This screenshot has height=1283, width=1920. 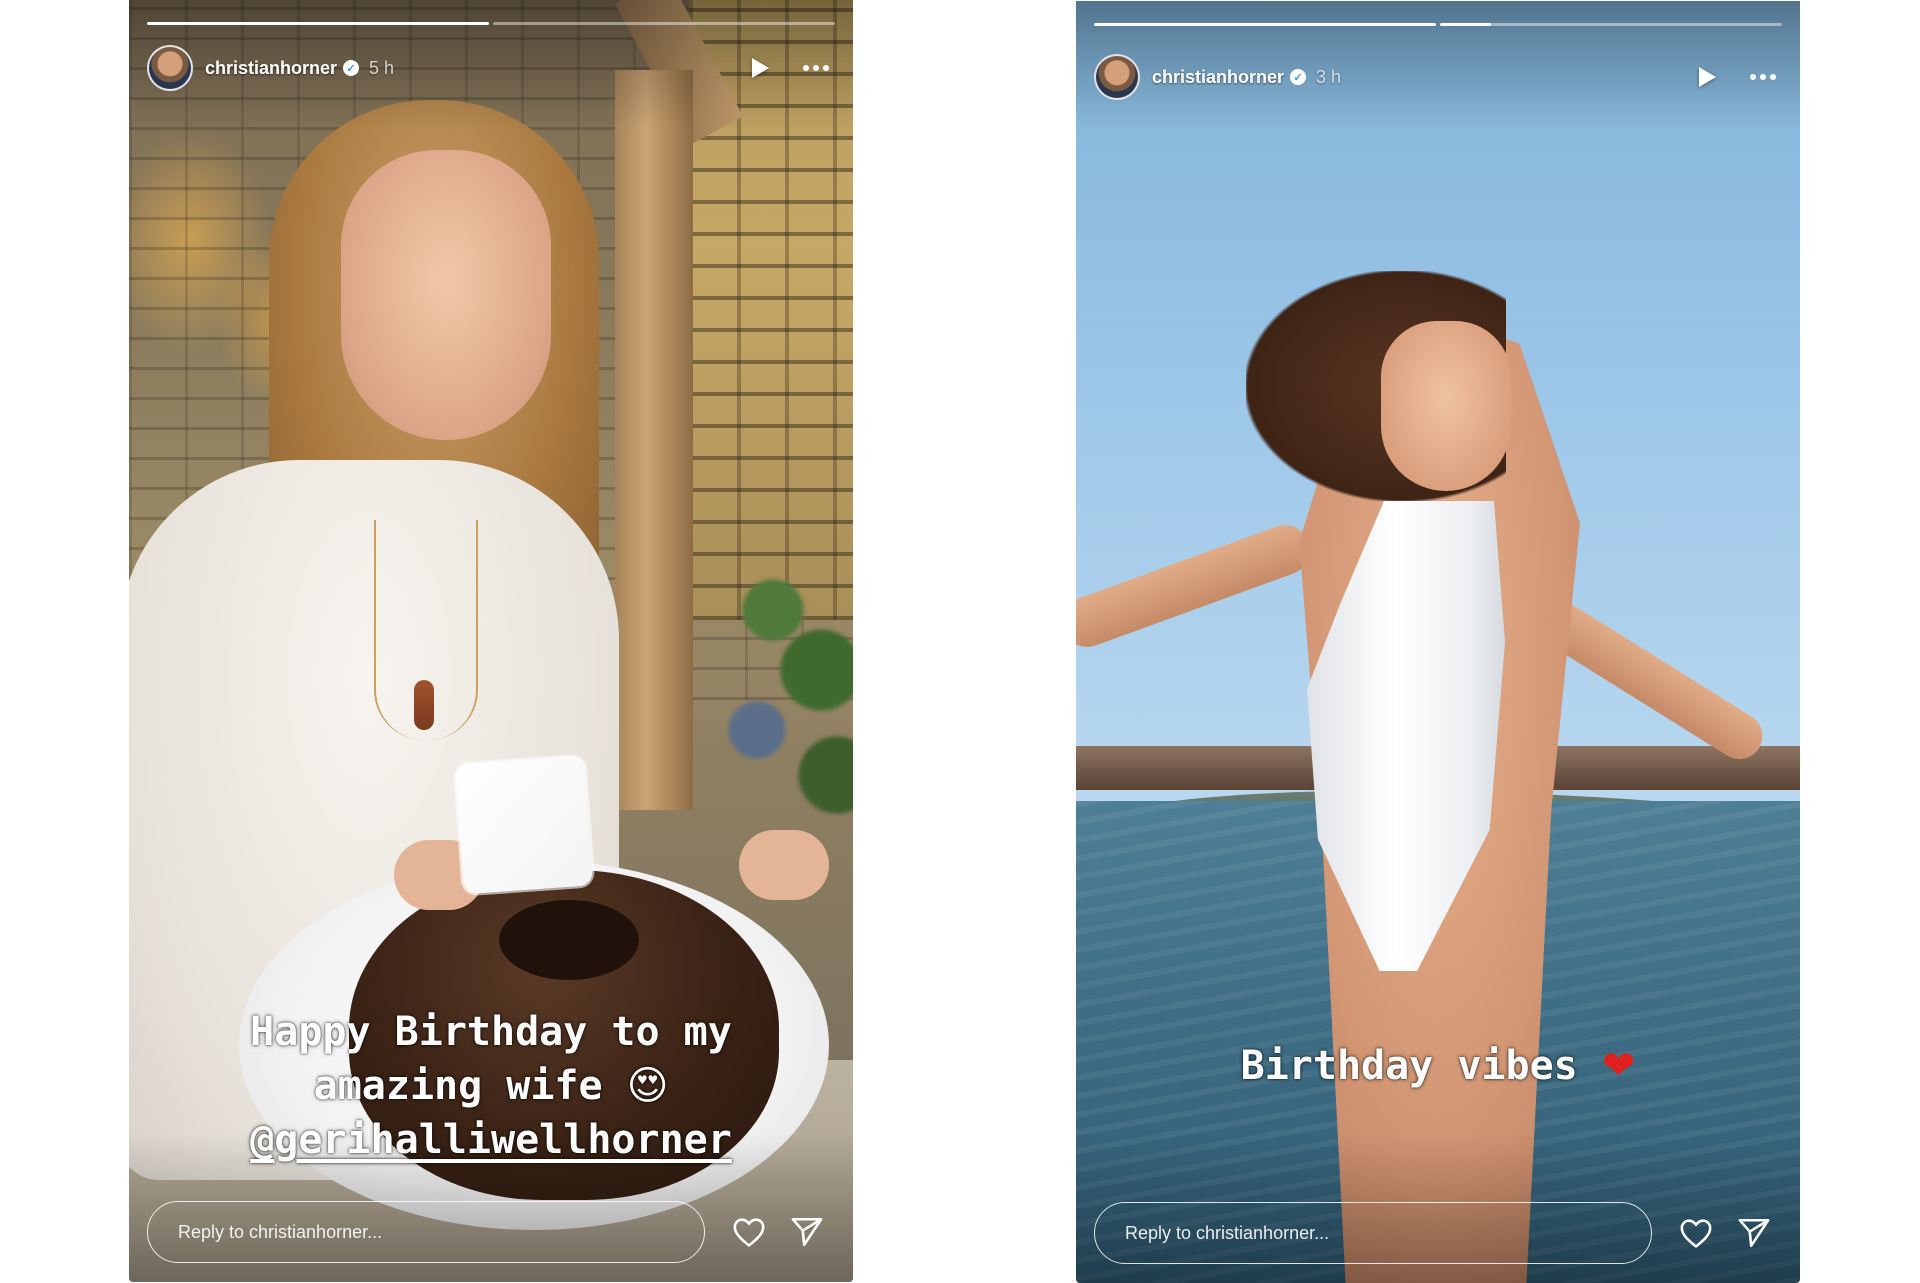 I want to click on caption-line-2: amazing wife 😍, so click(x=491, y=1086).